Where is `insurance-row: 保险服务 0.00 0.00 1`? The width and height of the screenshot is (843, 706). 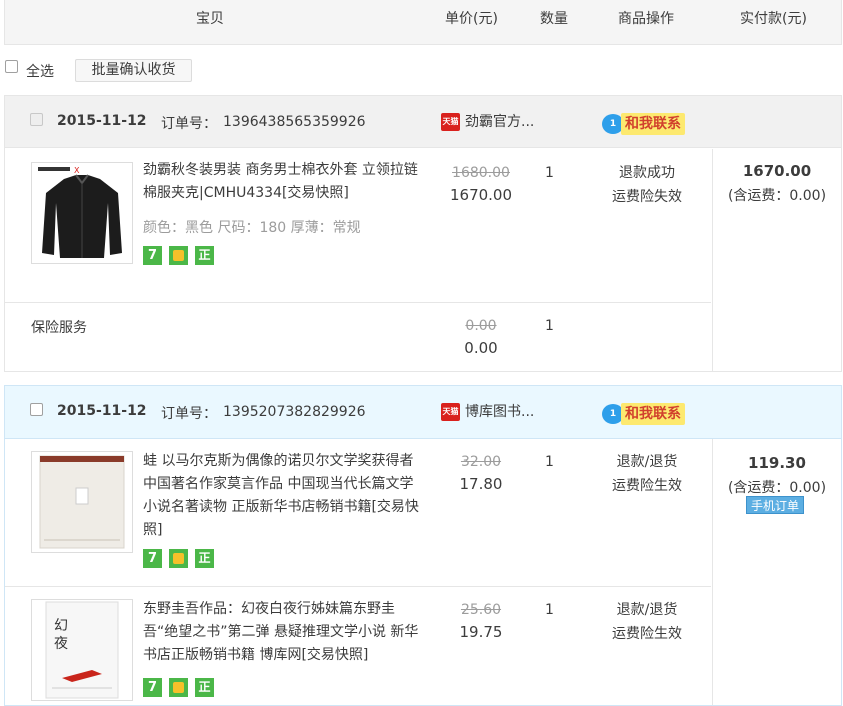
insurance-row: 保险服务 0.00 0.00 1 is located at coordinates (358, 337).